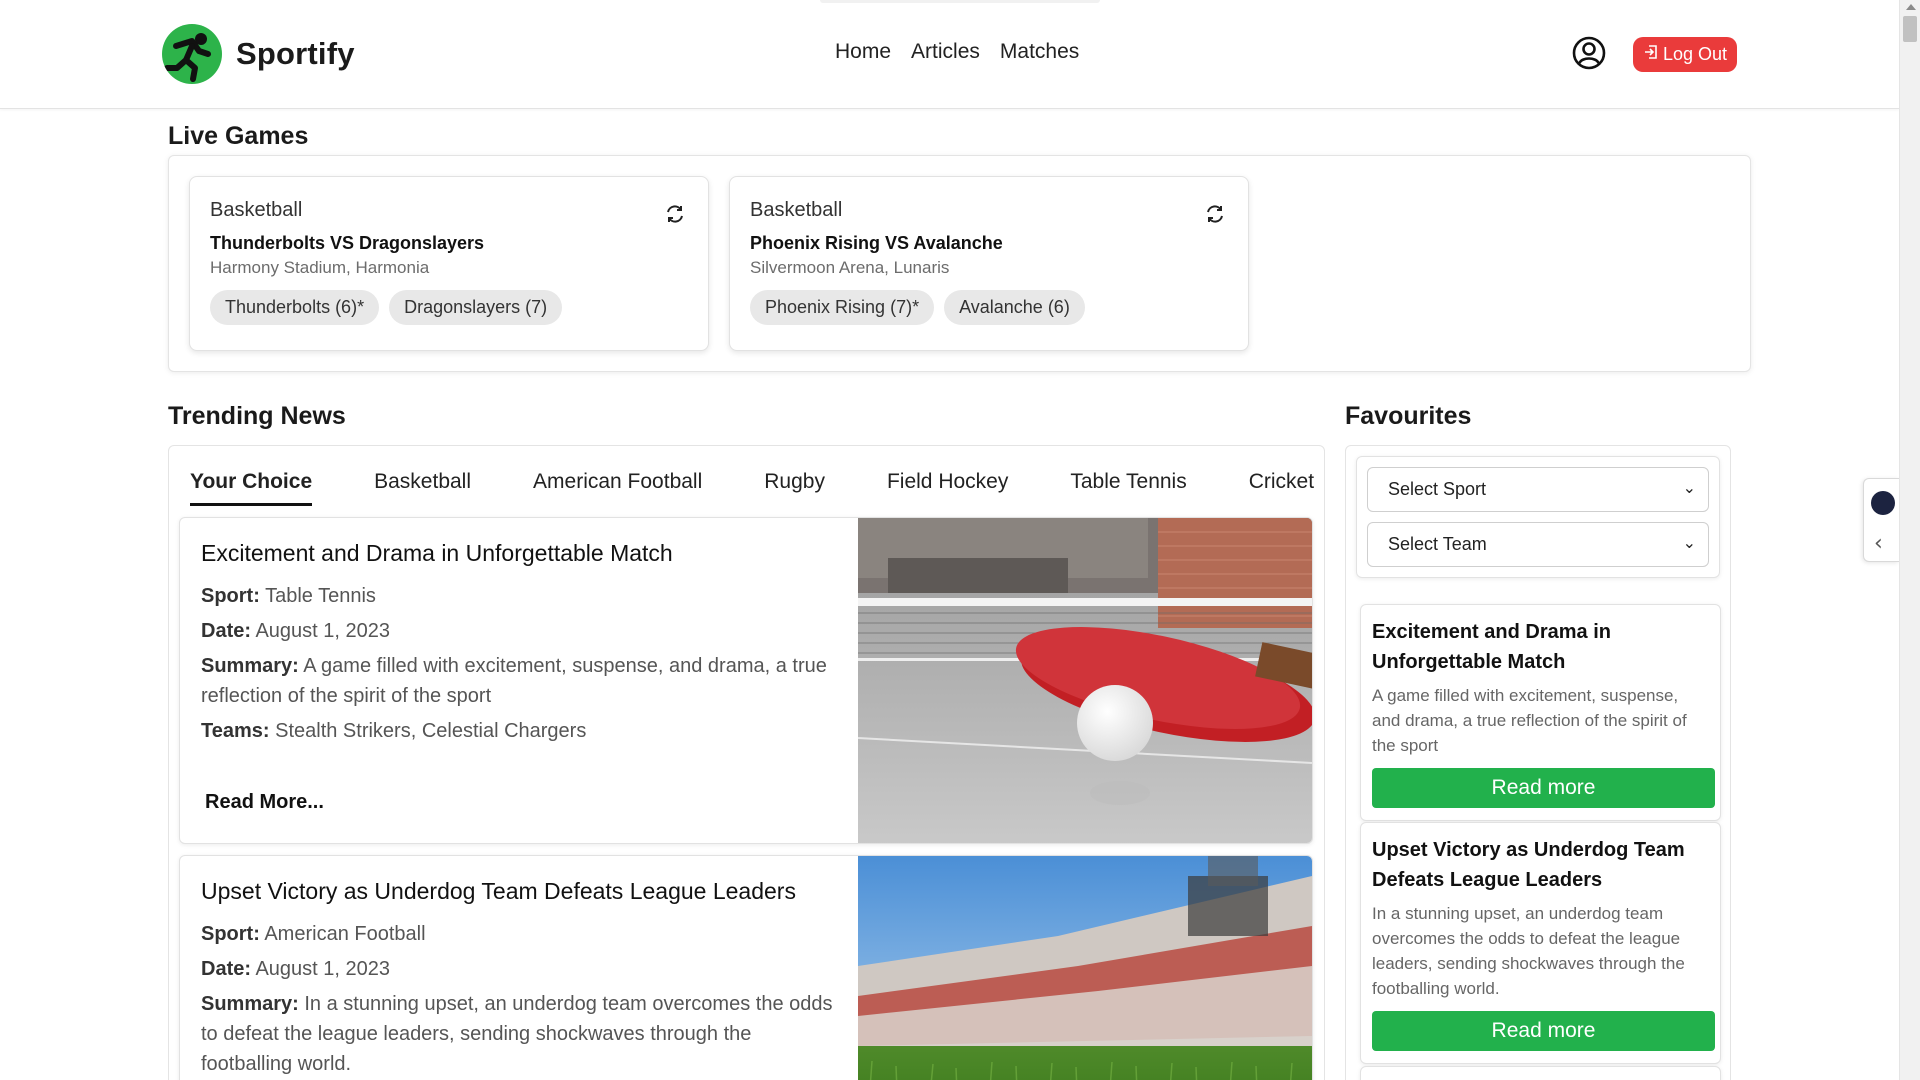 This screenshot has width=1920, height=1080. I want to click on trending-news-title: Trending News, so click(257, 416).